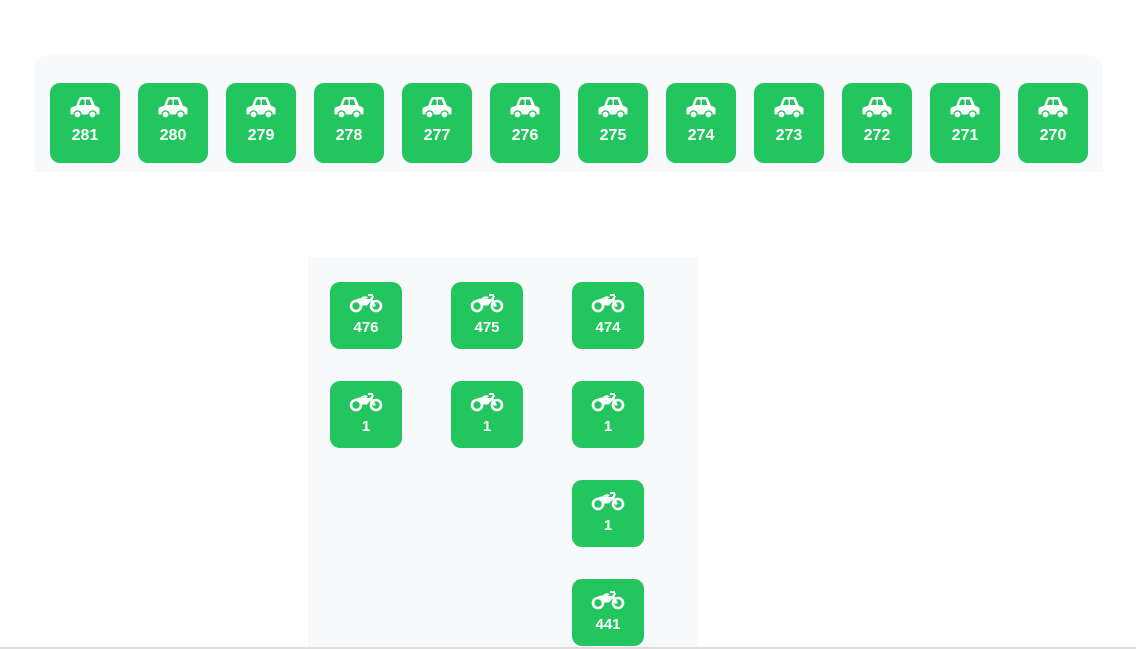 The height and width of the screenshot is (649, 1136). Describe the element at coordinates (366, 327) in the screenshot. I see `bike-slot-number: 476` at that location.